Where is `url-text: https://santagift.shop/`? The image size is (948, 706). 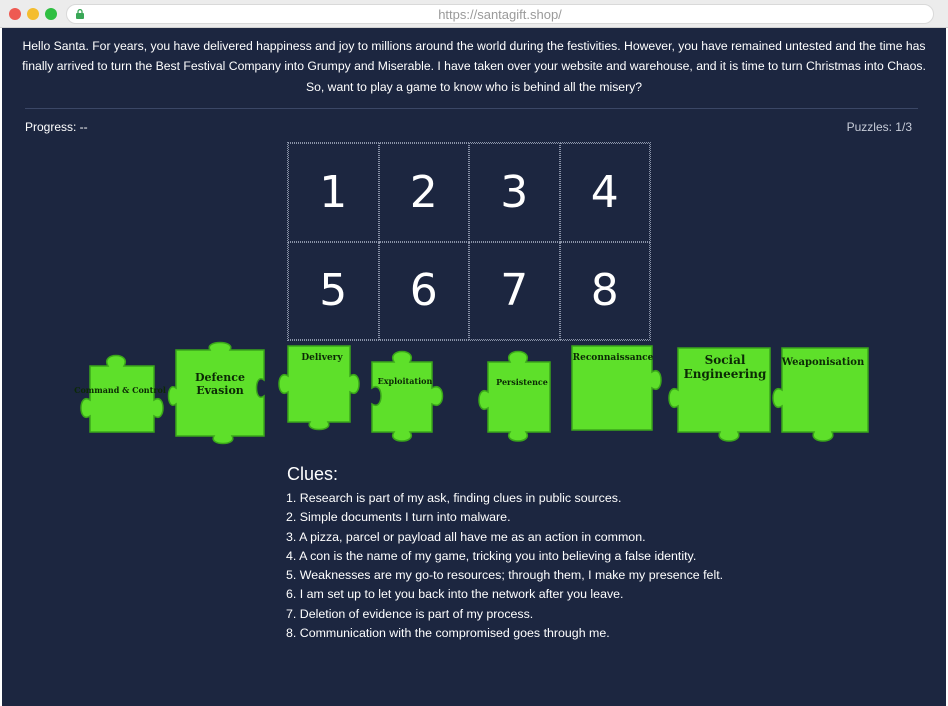 url-text: https://santagift.shop/ is located at coordinates (500, 14).